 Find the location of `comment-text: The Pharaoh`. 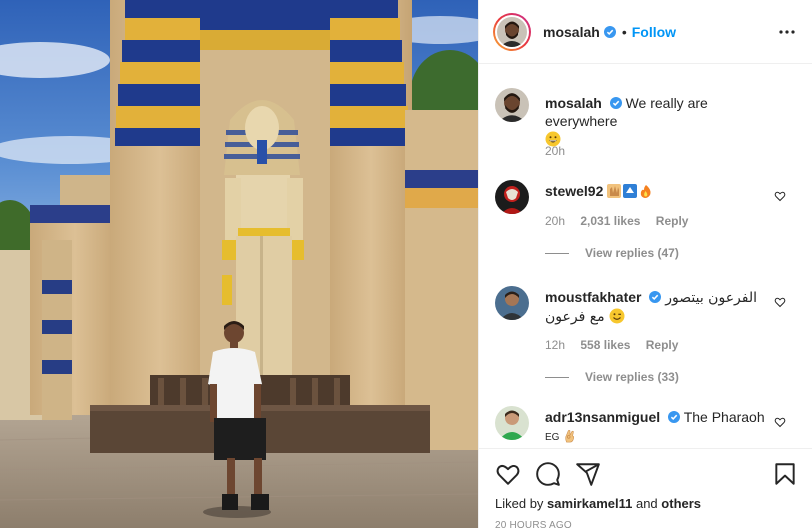

comment-text: The Pharaoh is located at coordinates (724, 417).